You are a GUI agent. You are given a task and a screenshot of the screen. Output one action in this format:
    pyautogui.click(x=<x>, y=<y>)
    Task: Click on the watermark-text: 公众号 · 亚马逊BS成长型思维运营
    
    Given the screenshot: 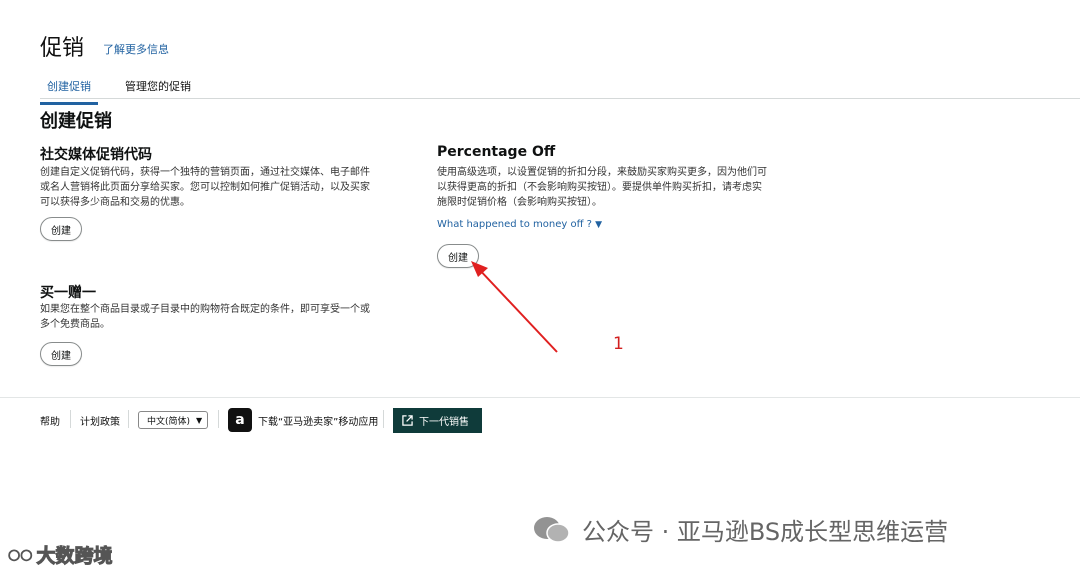 What is the action you would take?
    pyautogui.click(x=765, y=532)
    